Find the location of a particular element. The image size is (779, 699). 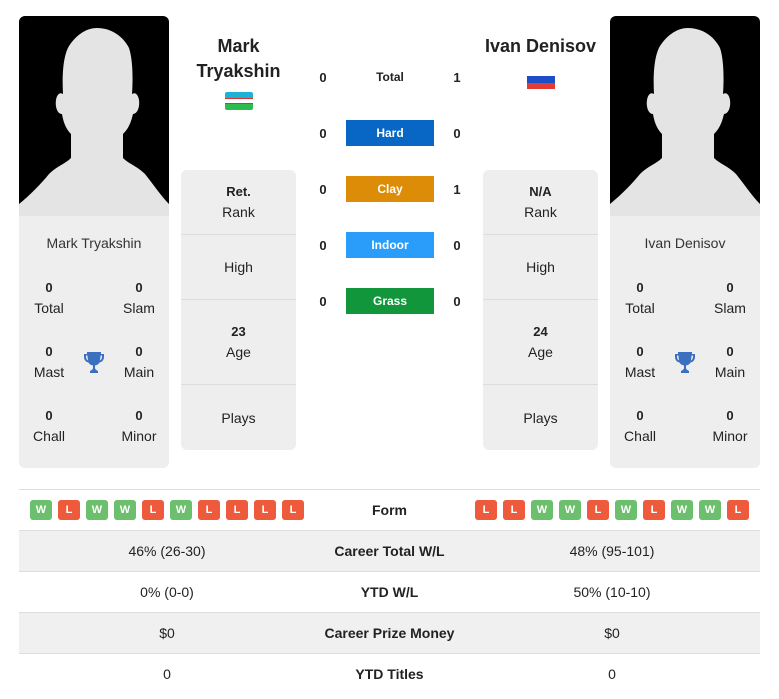

player1-titles-grid: 0 Total 0 Slam 0 Mast 0 Main 0 Chall 0 Minor is located at coordinates (94, 369).